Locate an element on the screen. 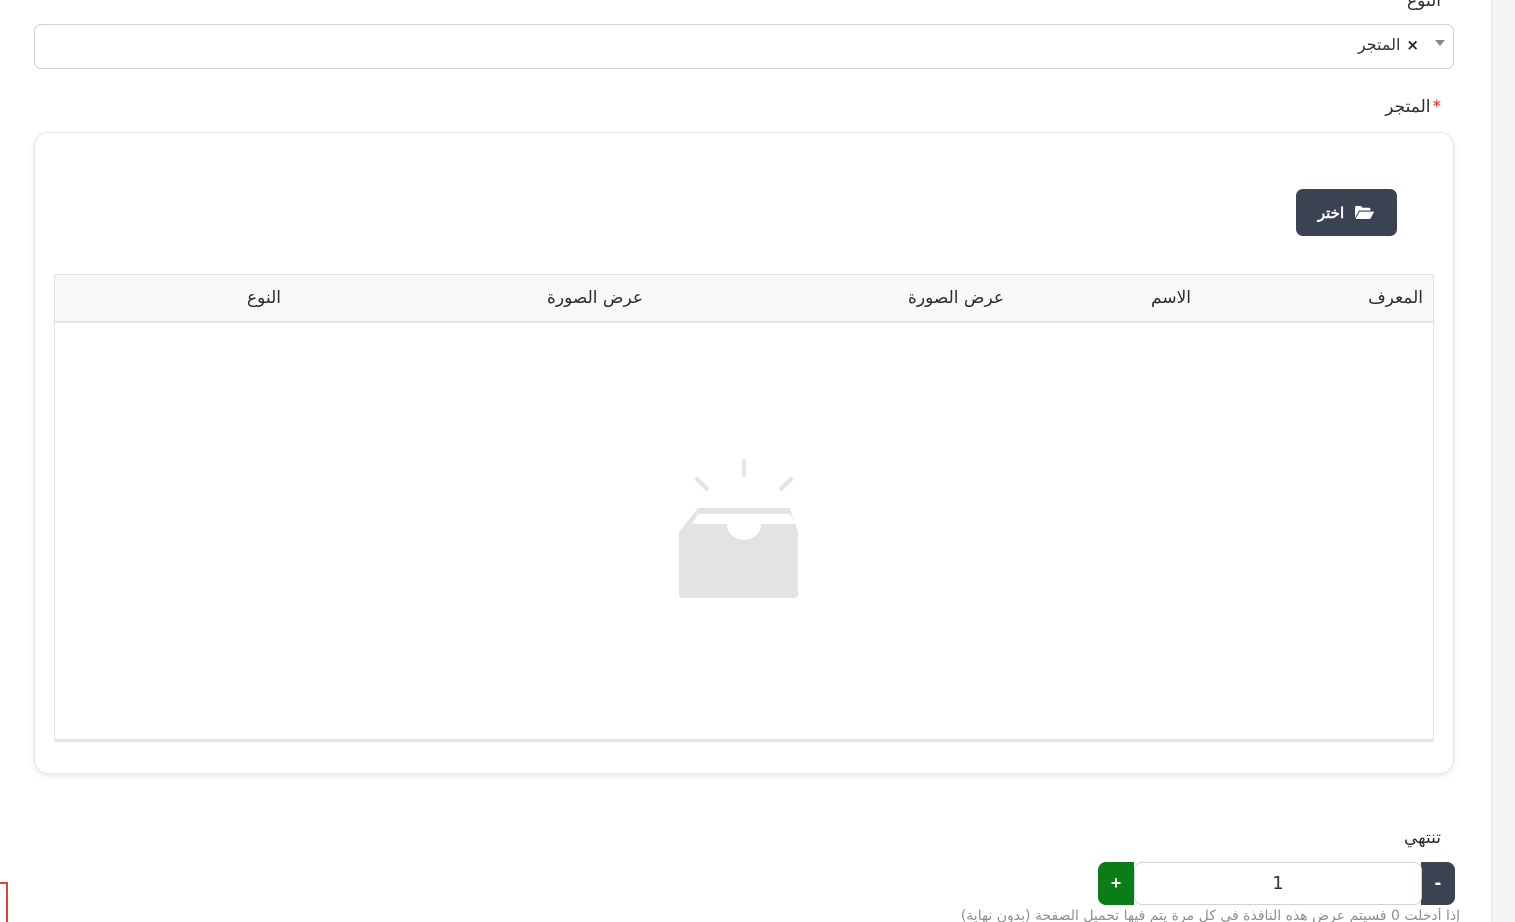 The width and height of the screenshot is (1515, 922). chip-remove-icon: × is located at coordinates (1412, 45).